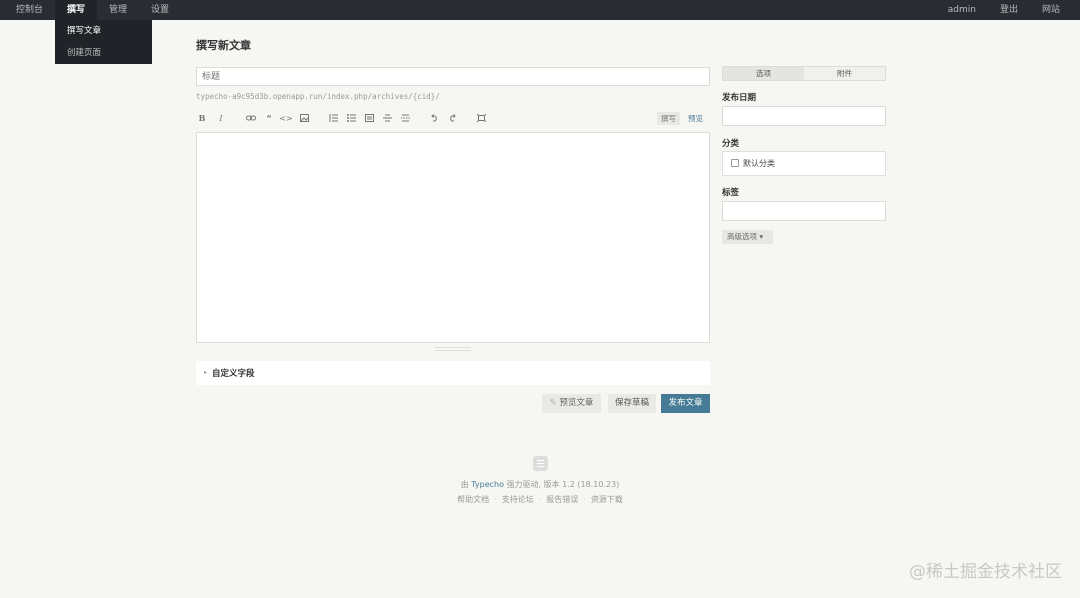 The height and width of the screenshot is (598, 1080). Describe the element at coordinates (453, 349) in the screenshot. I see `editor-resize-handle` at that location.